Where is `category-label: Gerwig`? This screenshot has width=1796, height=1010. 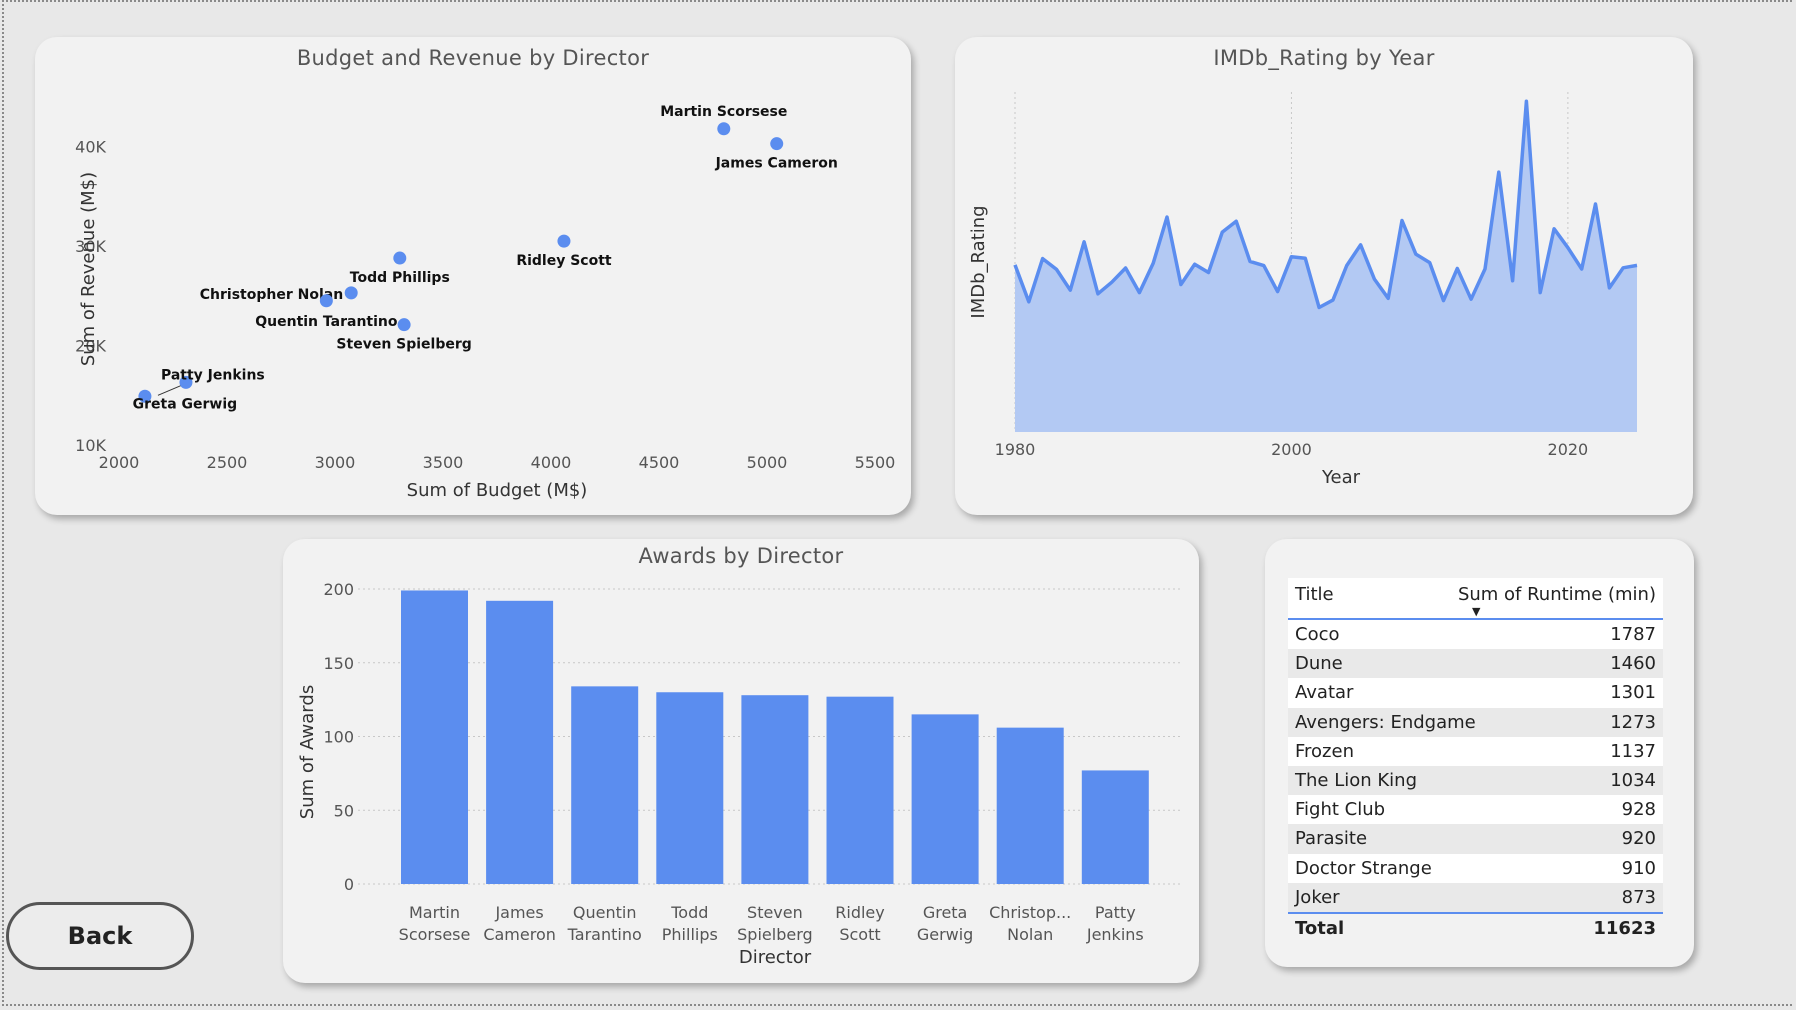 category-label: Gerwig is located at coordinates (945, 934).